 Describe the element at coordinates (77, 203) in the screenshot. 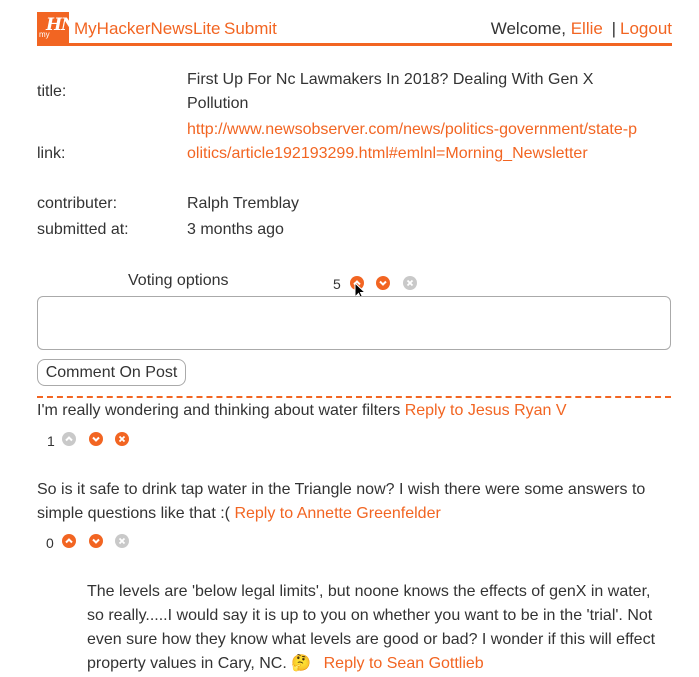

I see `contributor-label: contributer:` at that location.